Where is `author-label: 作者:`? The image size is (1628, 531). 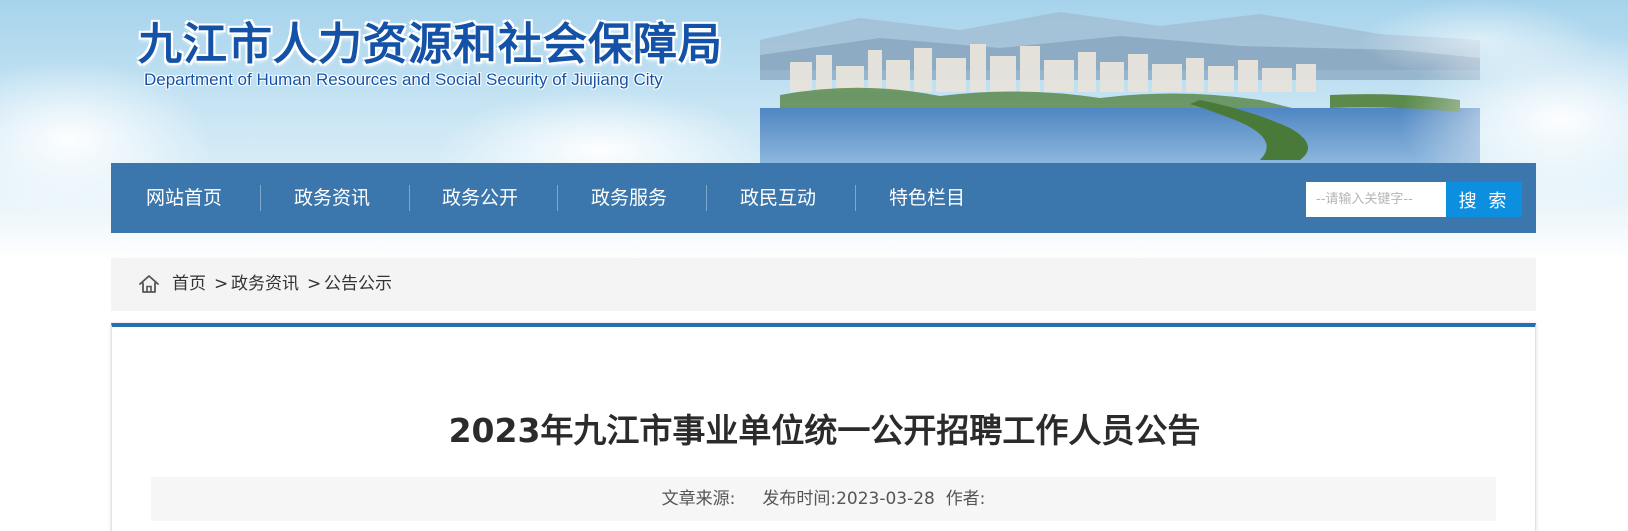
author-label: 作者: is located at coordinates (965, 499).